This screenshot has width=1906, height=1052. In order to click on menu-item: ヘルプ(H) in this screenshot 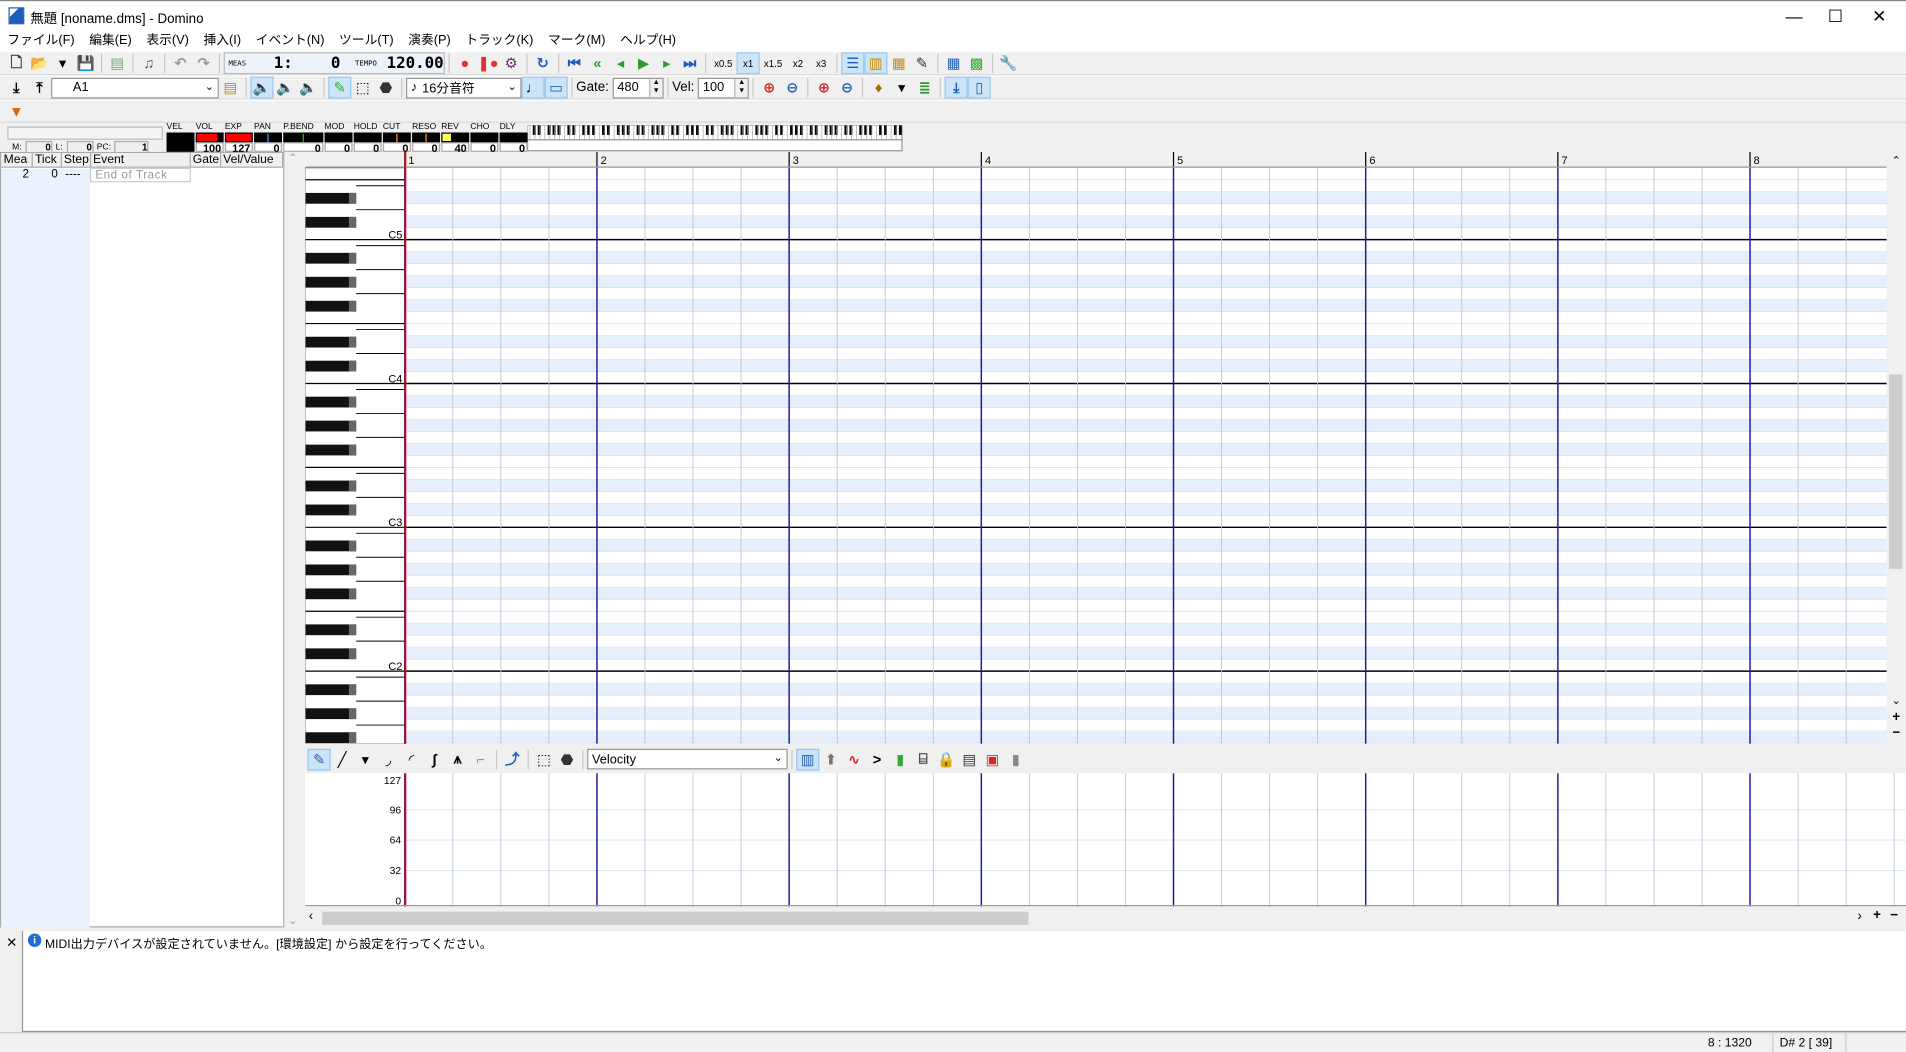, I will do `click(648, 41)`.